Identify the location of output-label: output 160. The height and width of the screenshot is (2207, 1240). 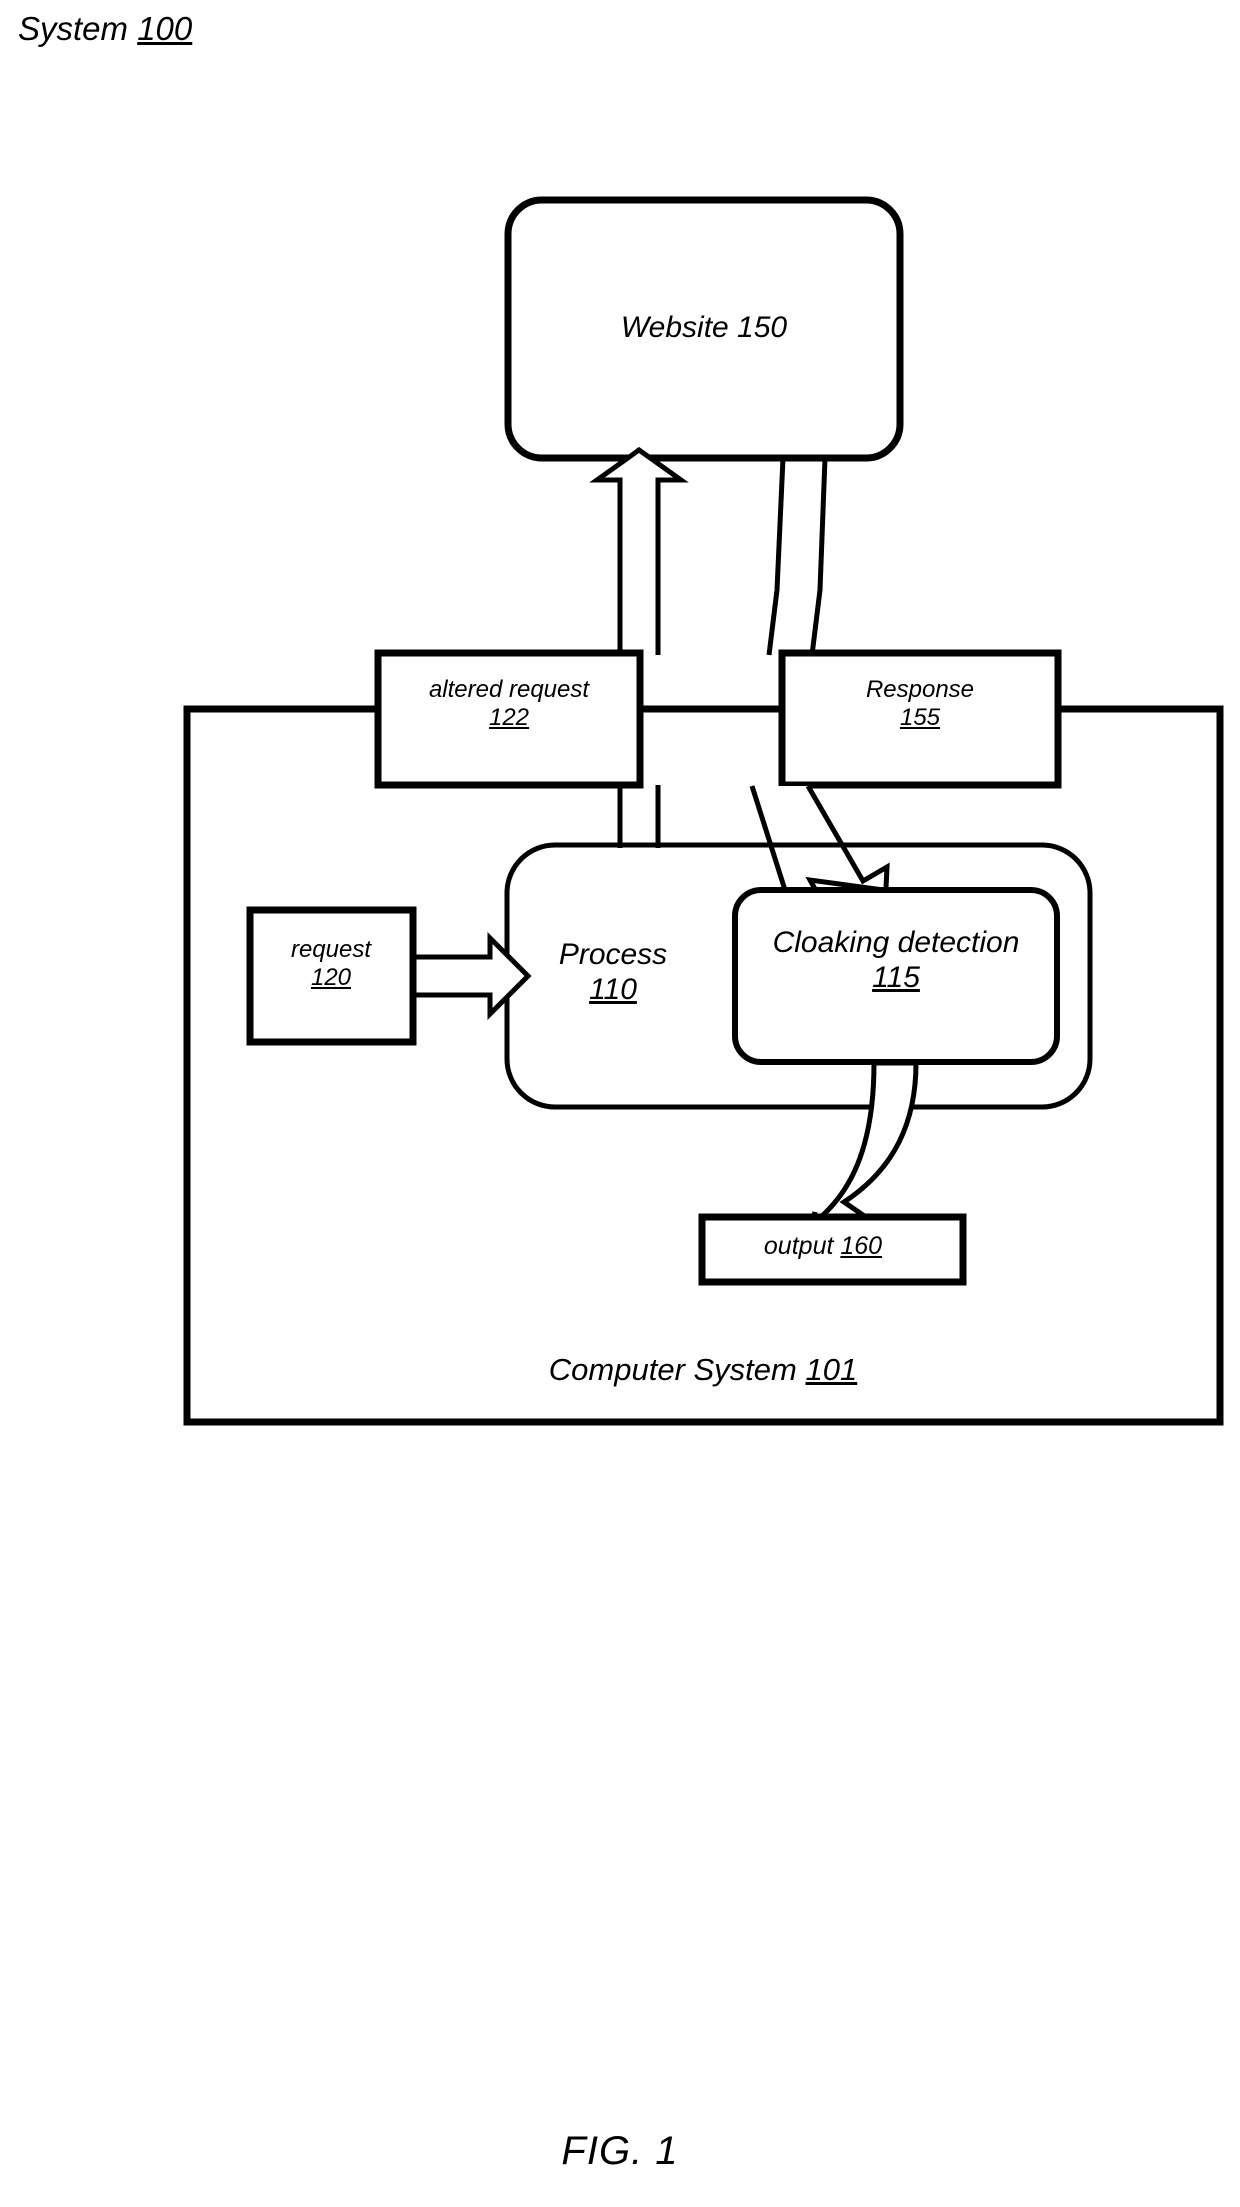
(823, 1247).